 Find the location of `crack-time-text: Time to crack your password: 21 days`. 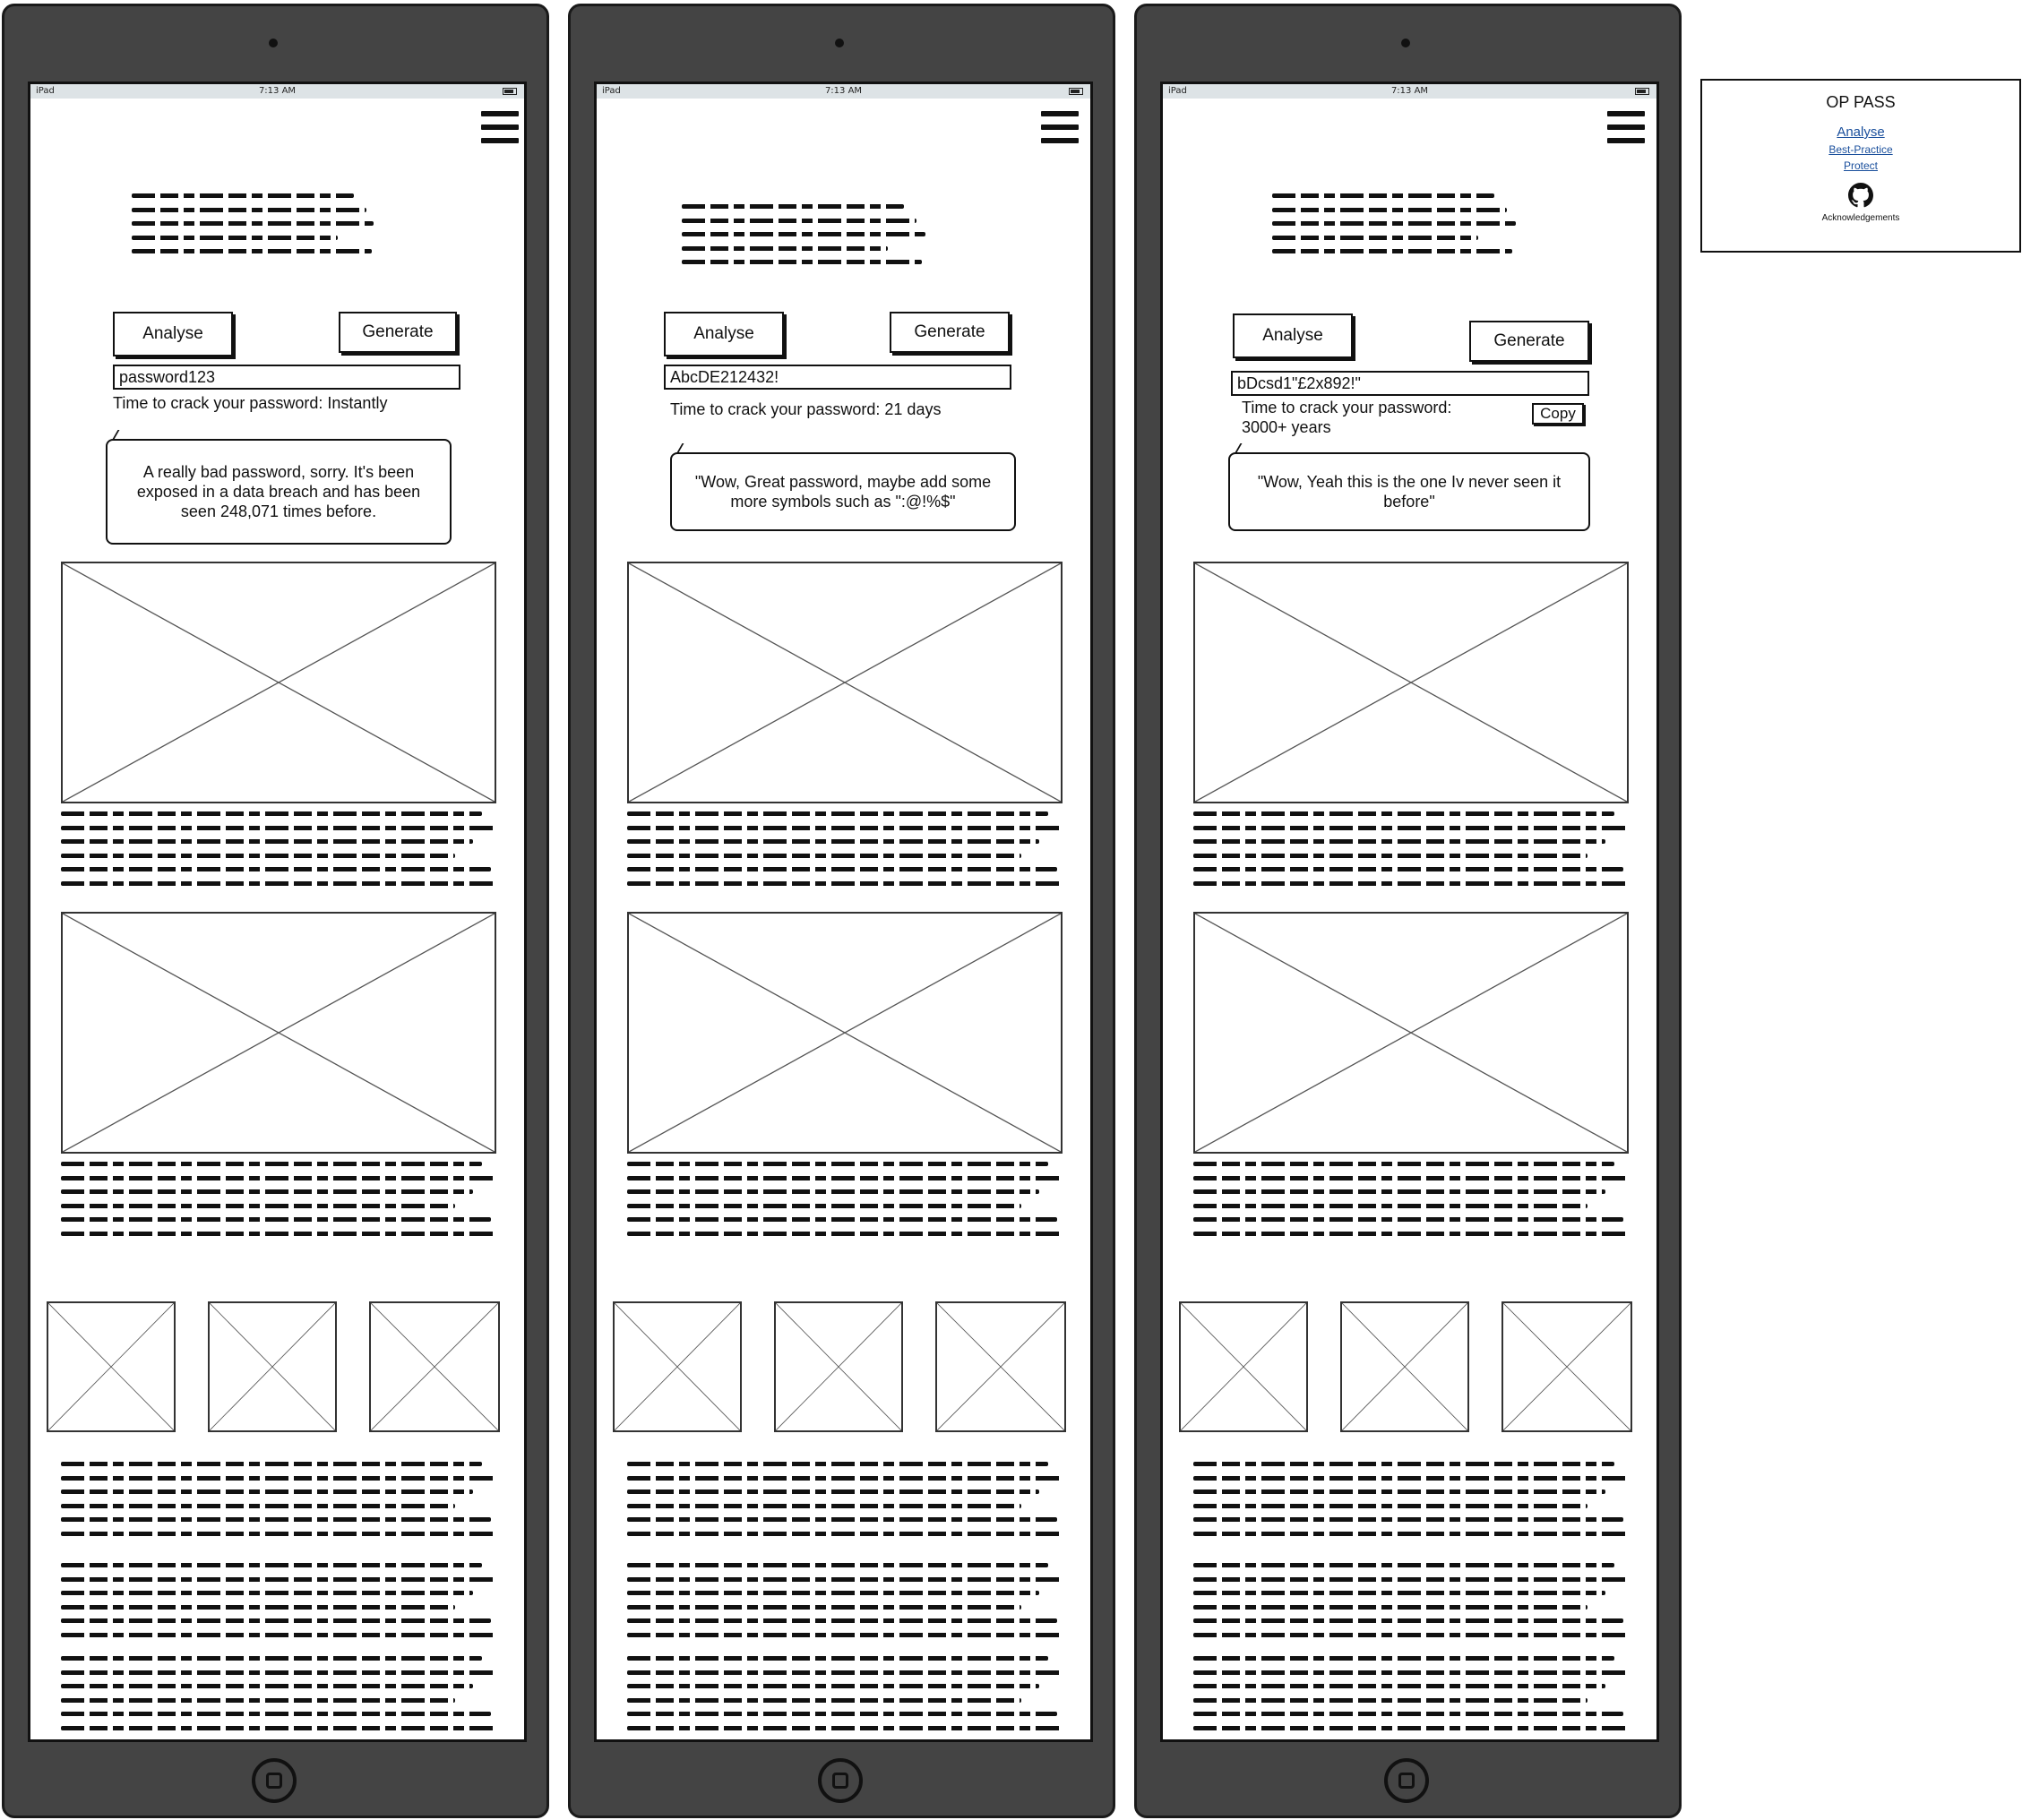

crack-time-text: Time to crack your password: 21 days is located at coordinates (806, 409).